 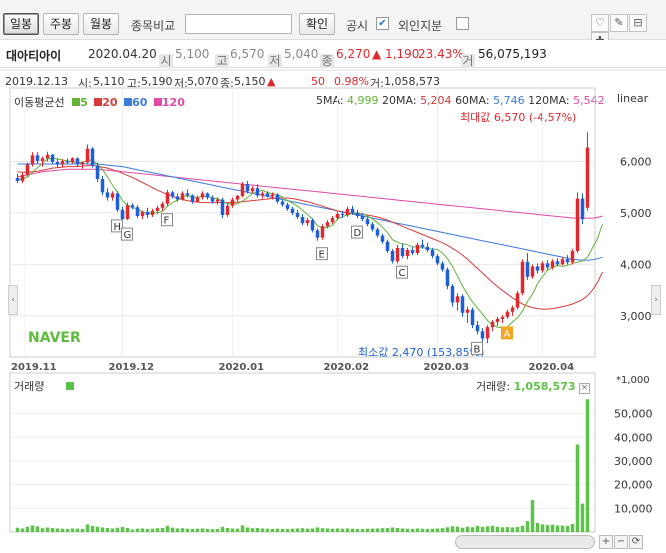 I want to click on naver-watermark: NAVER, so click(x=54, y=338).